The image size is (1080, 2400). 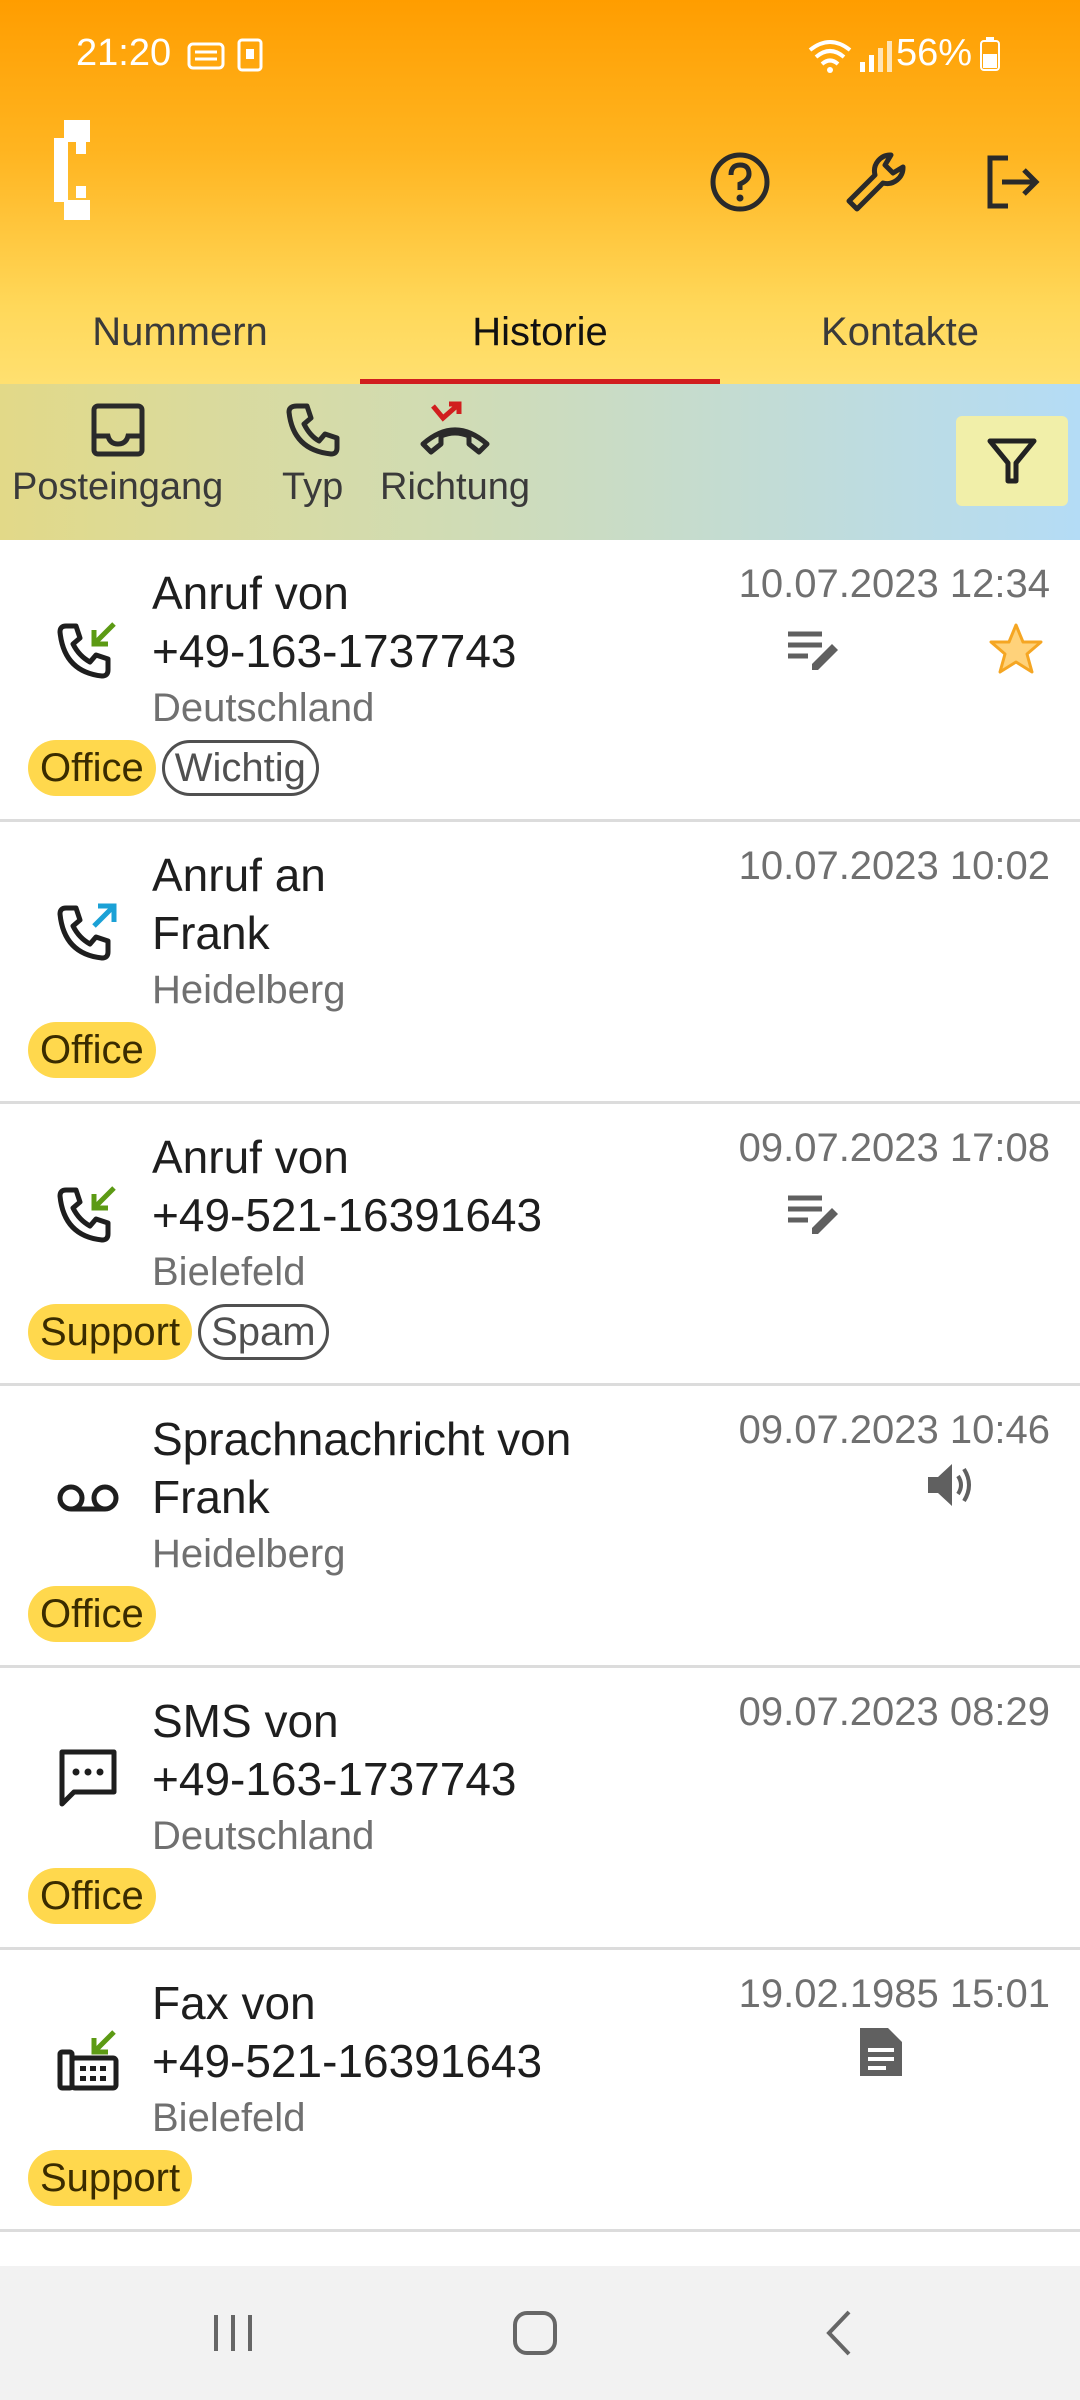 What do you see at coordinates (118, 430) in the screenshot?
I see `inbox-icon` at bounding box center [118, 430].